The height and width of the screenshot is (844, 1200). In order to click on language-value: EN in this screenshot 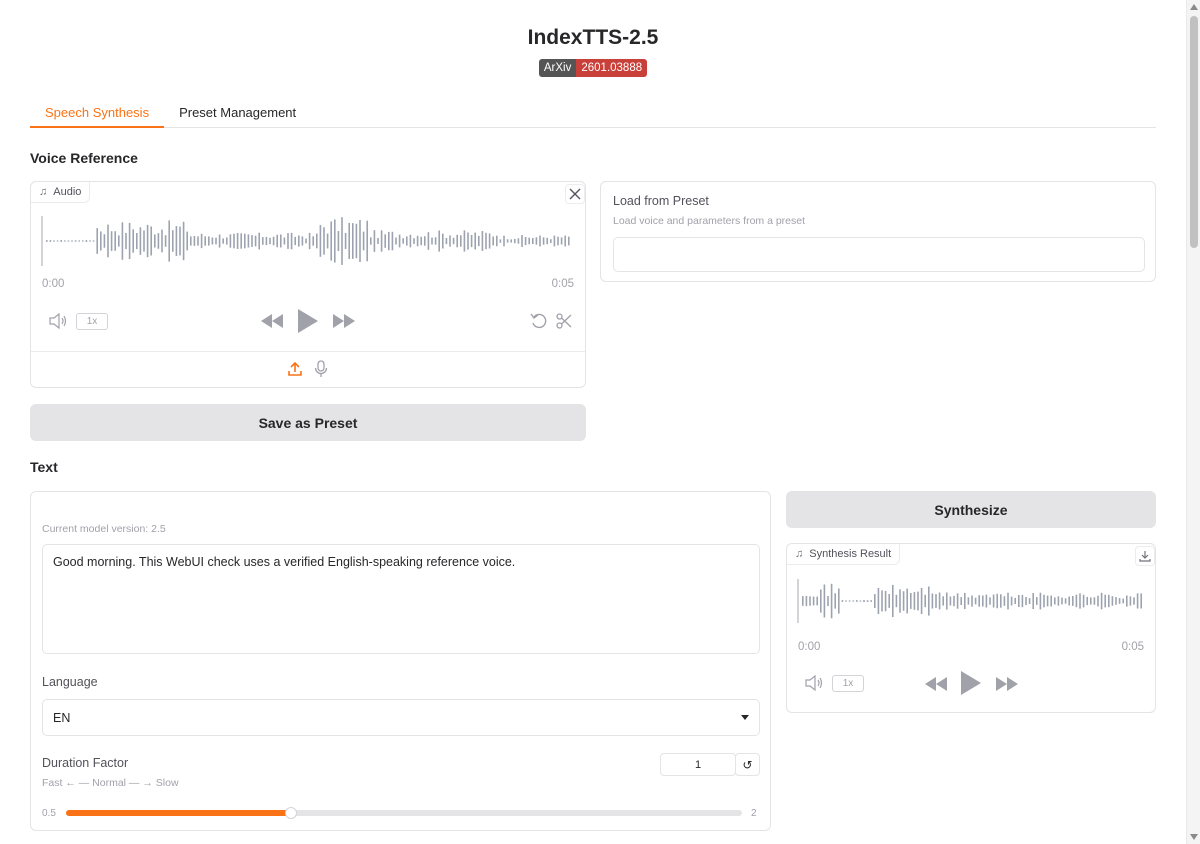, I will do `click(62, 717)`.